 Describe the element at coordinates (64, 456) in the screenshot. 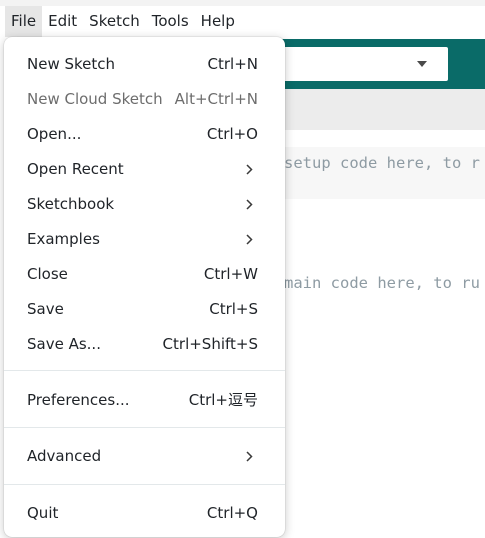

I see `menu-item-label: Advanced` at that location.